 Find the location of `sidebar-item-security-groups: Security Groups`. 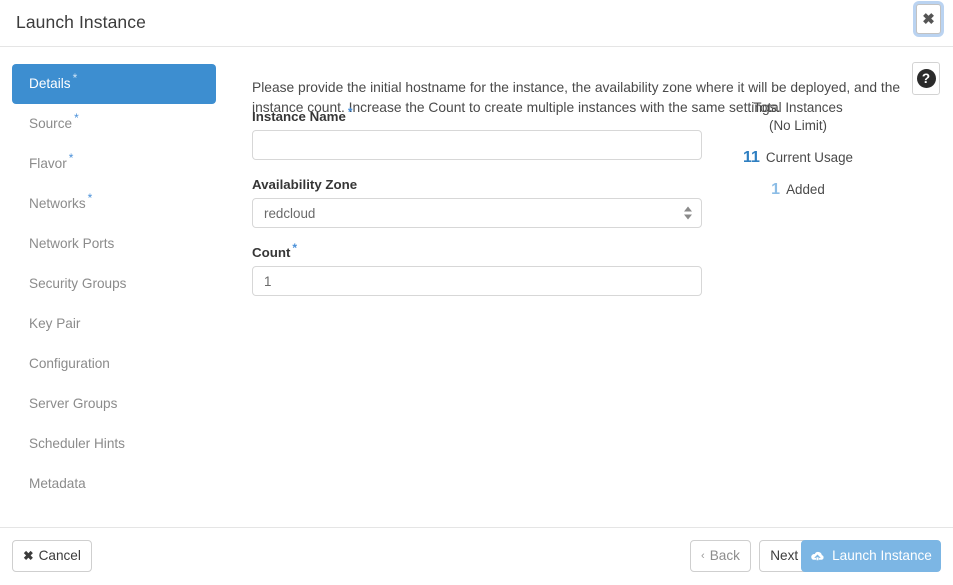

sidebar-item-security-groups: Security Groups is located at coordinates (114, 284).